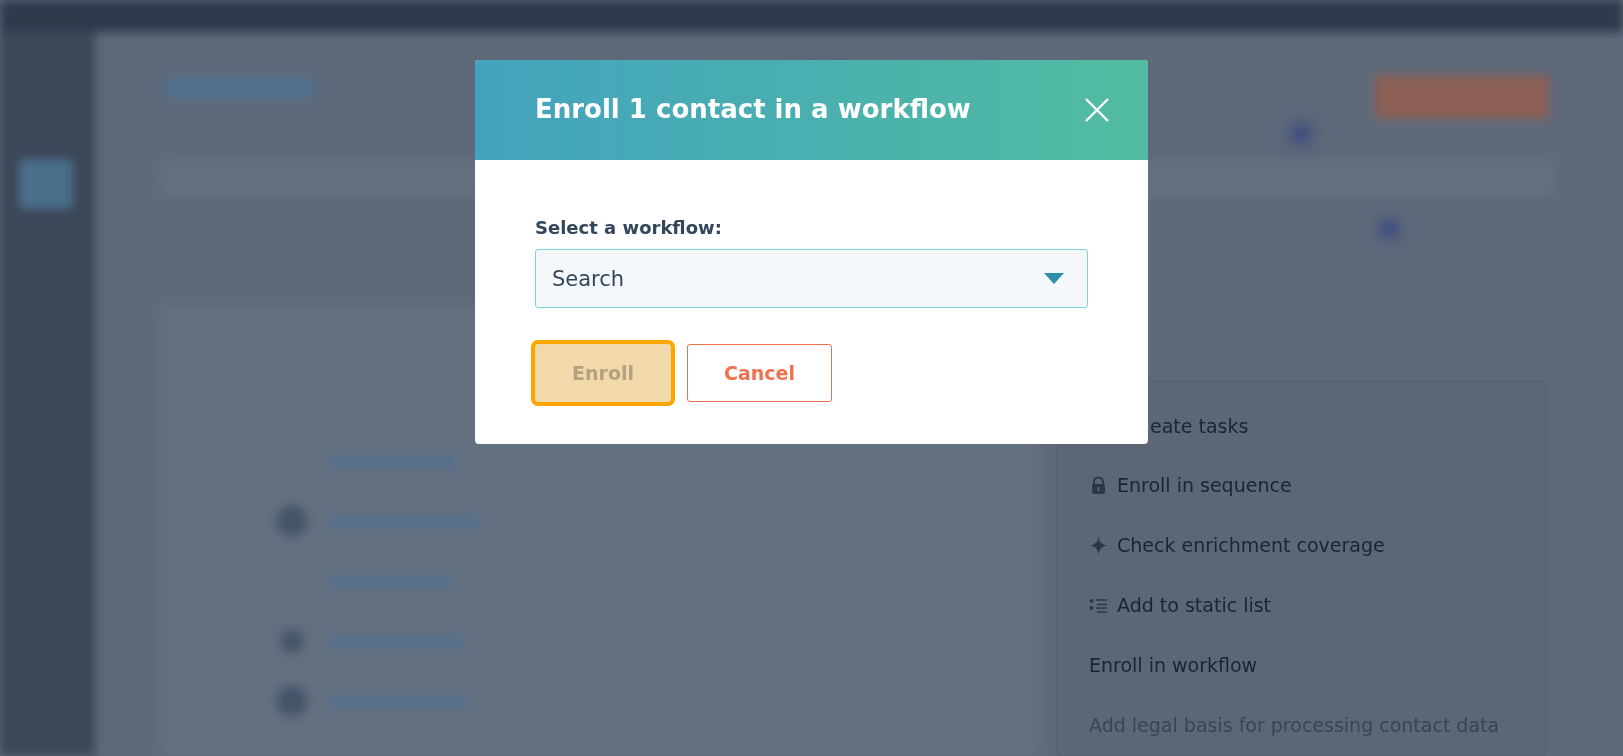  Describe the element at coordinates (811, 278) in the screenshot. I see `workflow-select: Search` at that location.